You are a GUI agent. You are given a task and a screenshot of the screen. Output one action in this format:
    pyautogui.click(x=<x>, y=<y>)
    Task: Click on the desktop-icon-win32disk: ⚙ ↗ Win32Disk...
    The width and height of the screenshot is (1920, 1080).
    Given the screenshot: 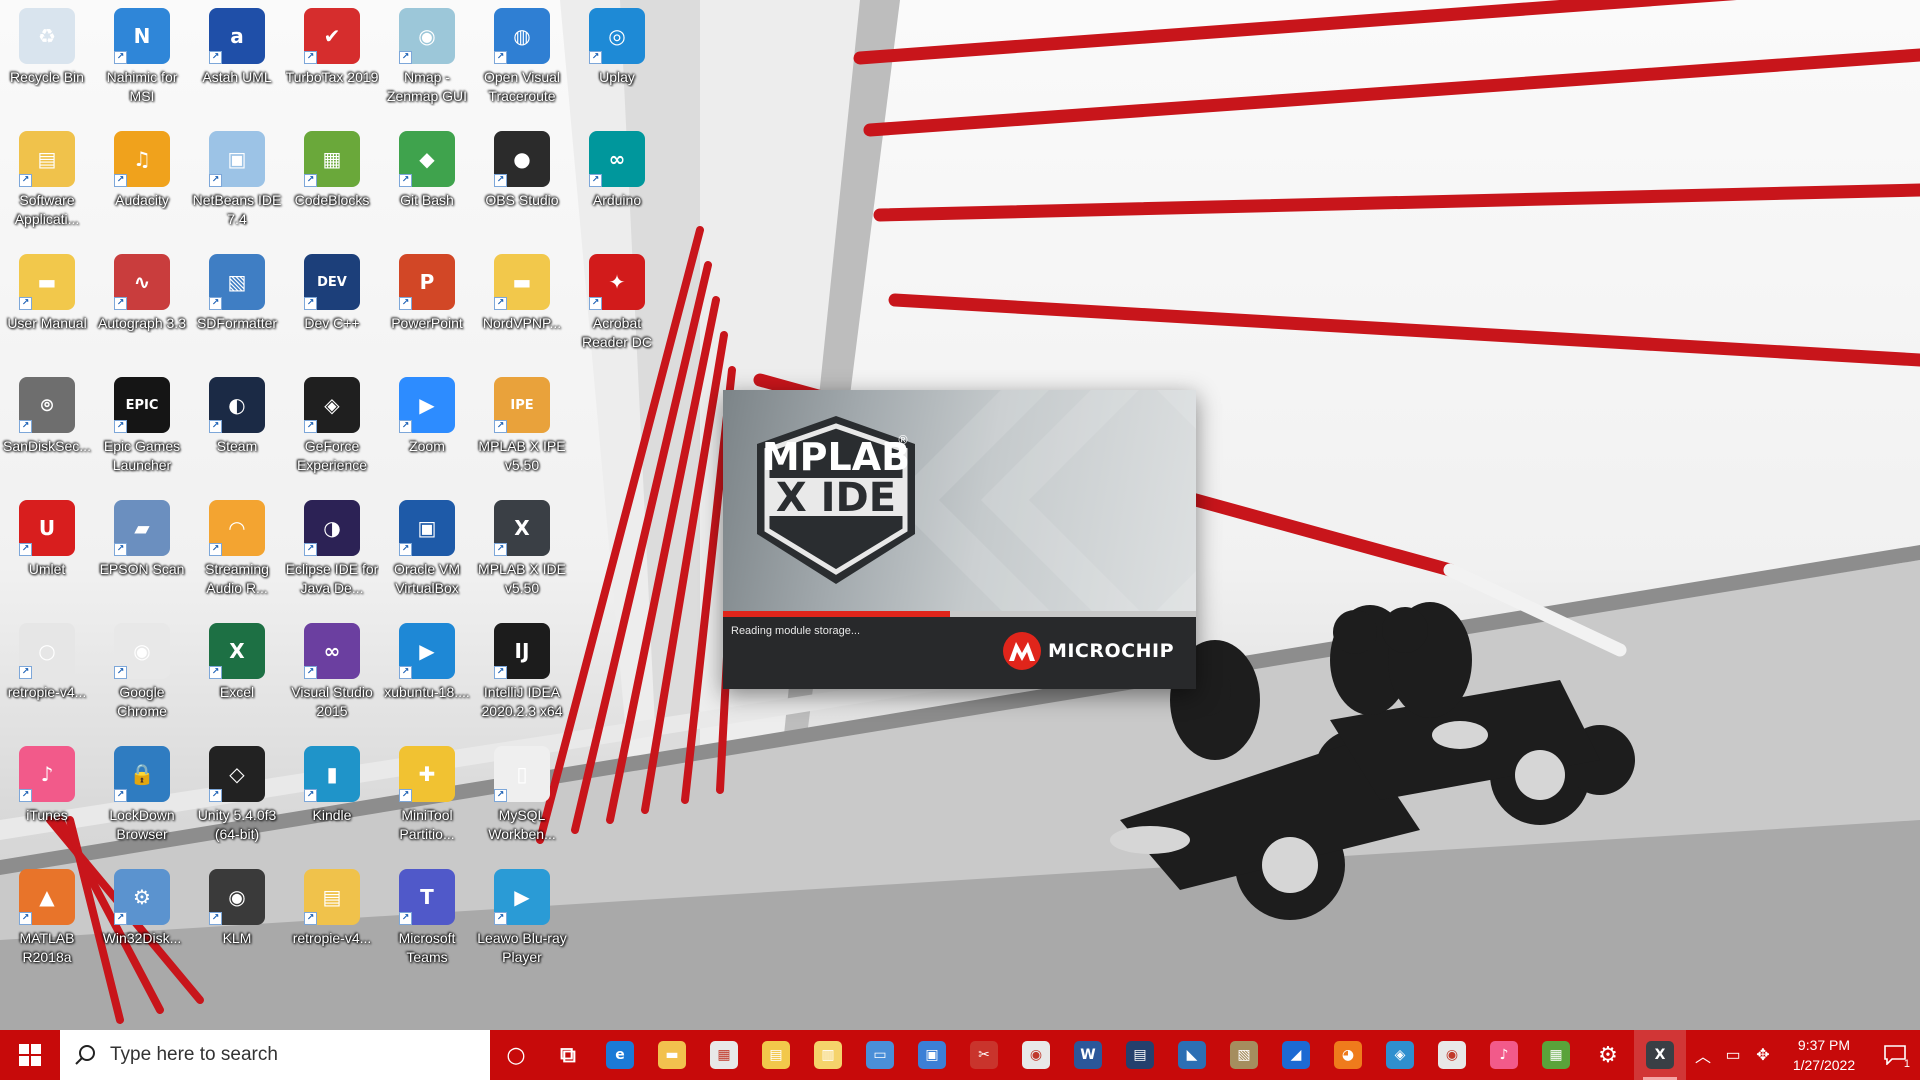 What is the action you would take?
    pyautogui.click(x=142, y=922)
    